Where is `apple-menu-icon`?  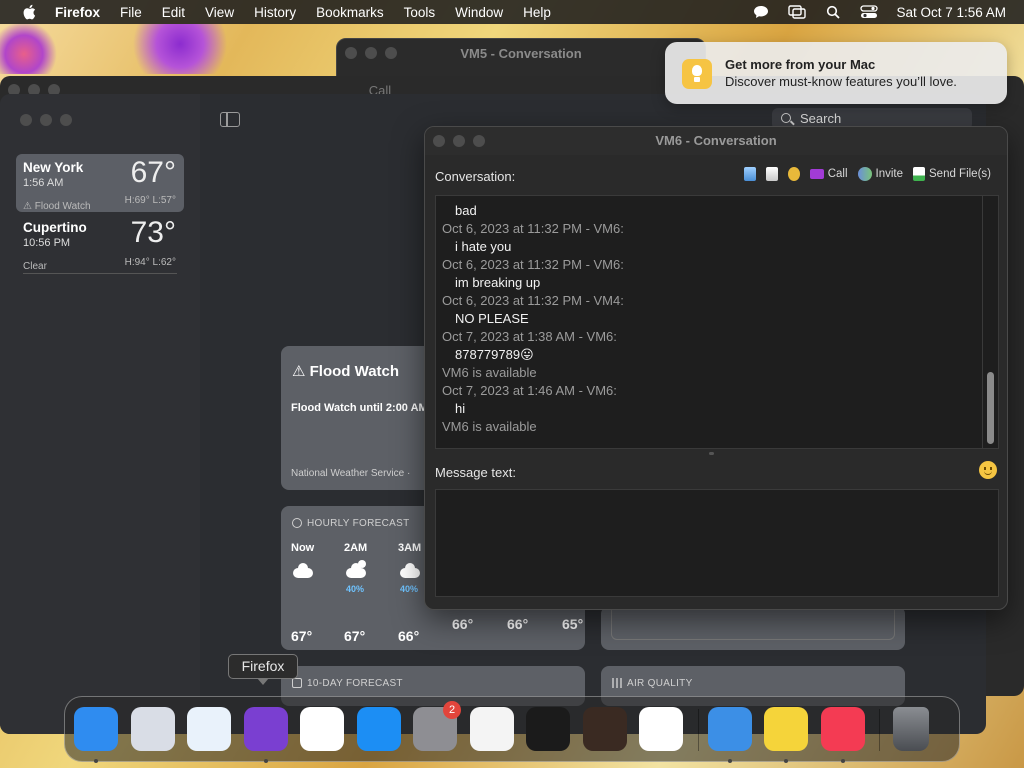 apple-menu-icon is located at coordinates (29, 12).